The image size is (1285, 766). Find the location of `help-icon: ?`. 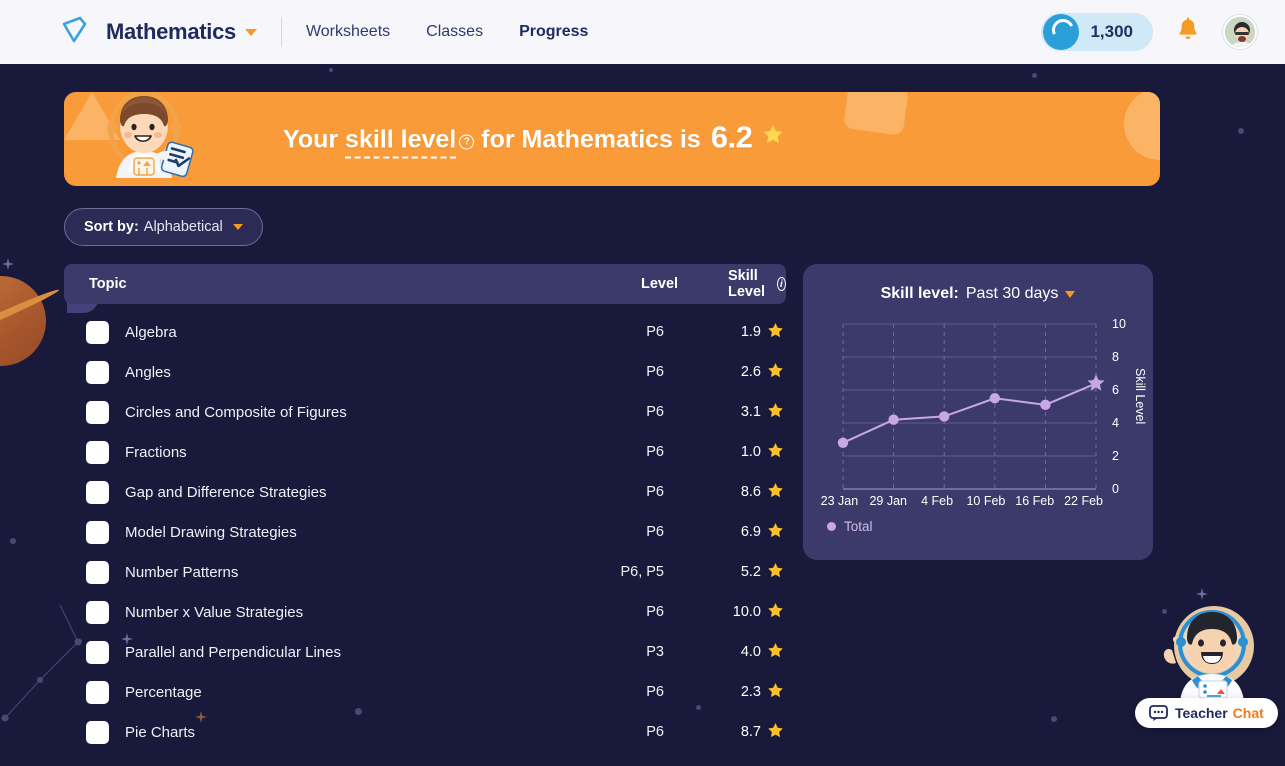

help-icon: ? is located at coordinates (467, 142).